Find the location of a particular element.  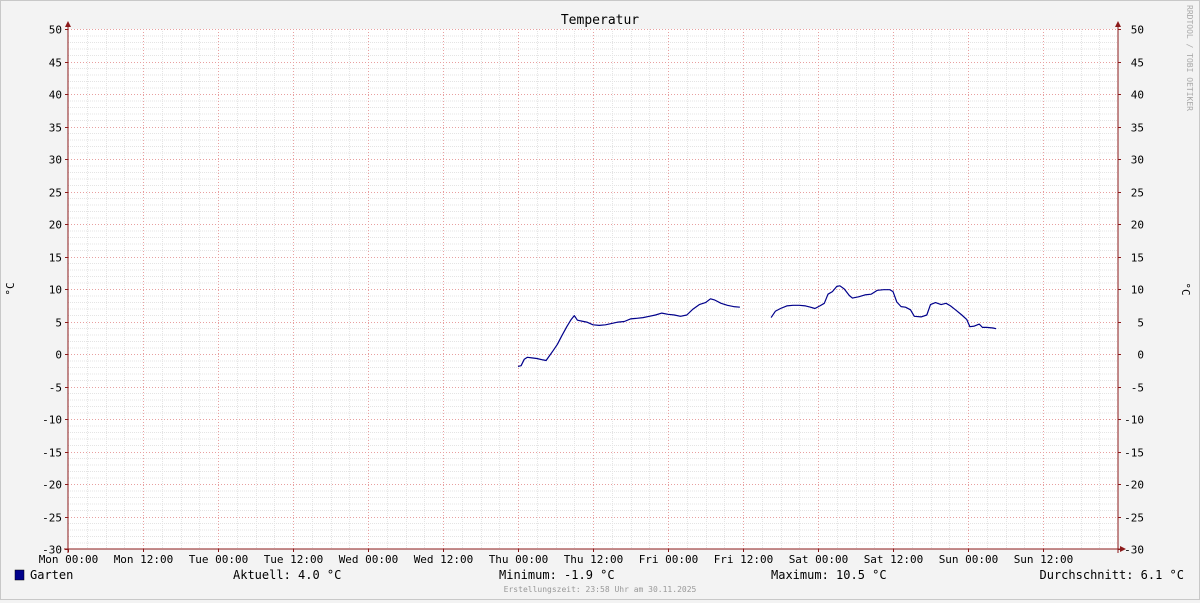

x-tick-label: Mon 00:00 is located at coordinates (69, 559).